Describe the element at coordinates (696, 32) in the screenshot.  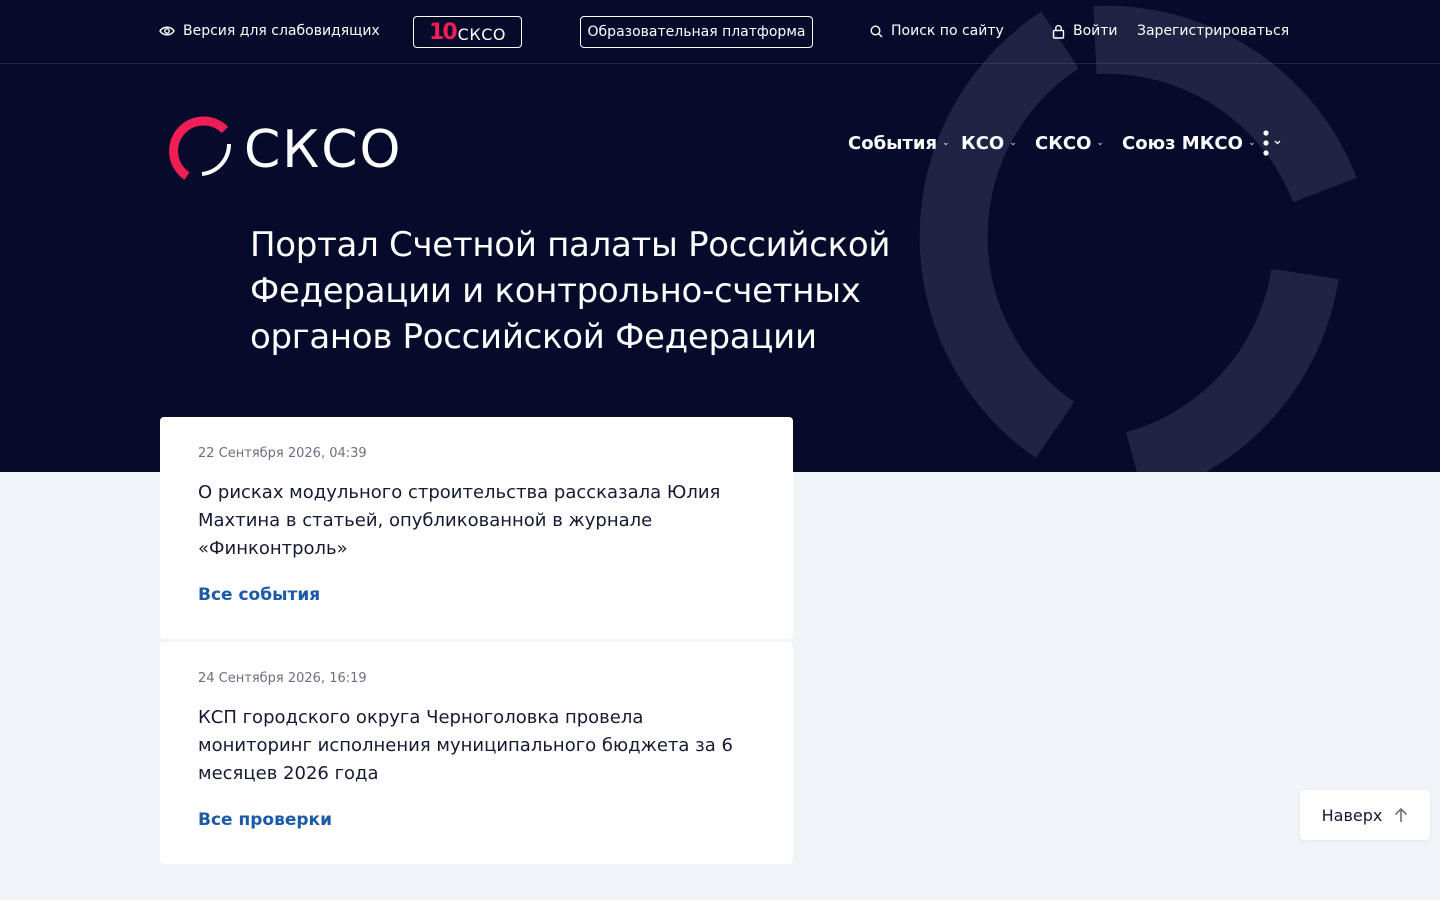
I see `education-platform-button: Образовательная платформа` at that location.